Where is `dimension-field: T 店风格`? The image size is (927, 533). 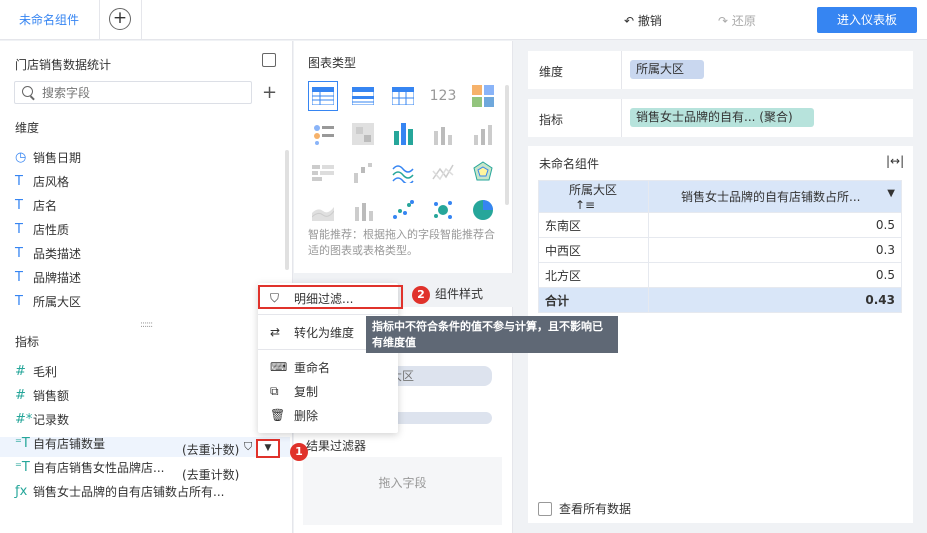
dimension-field: T 店风格 is located at coordinates (42, 181).